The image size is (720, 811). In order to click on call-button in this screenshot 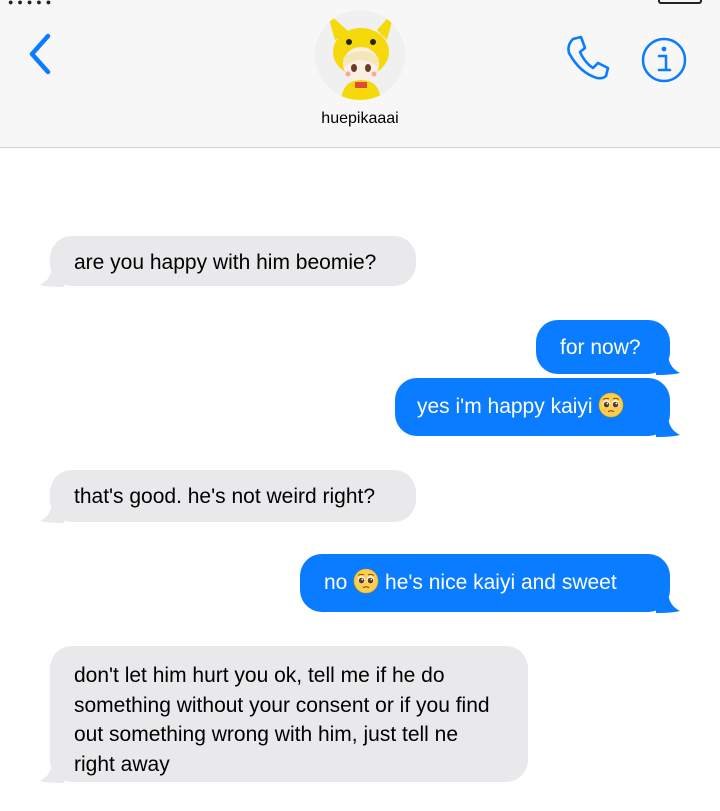, I will do `click(587, 57)`.